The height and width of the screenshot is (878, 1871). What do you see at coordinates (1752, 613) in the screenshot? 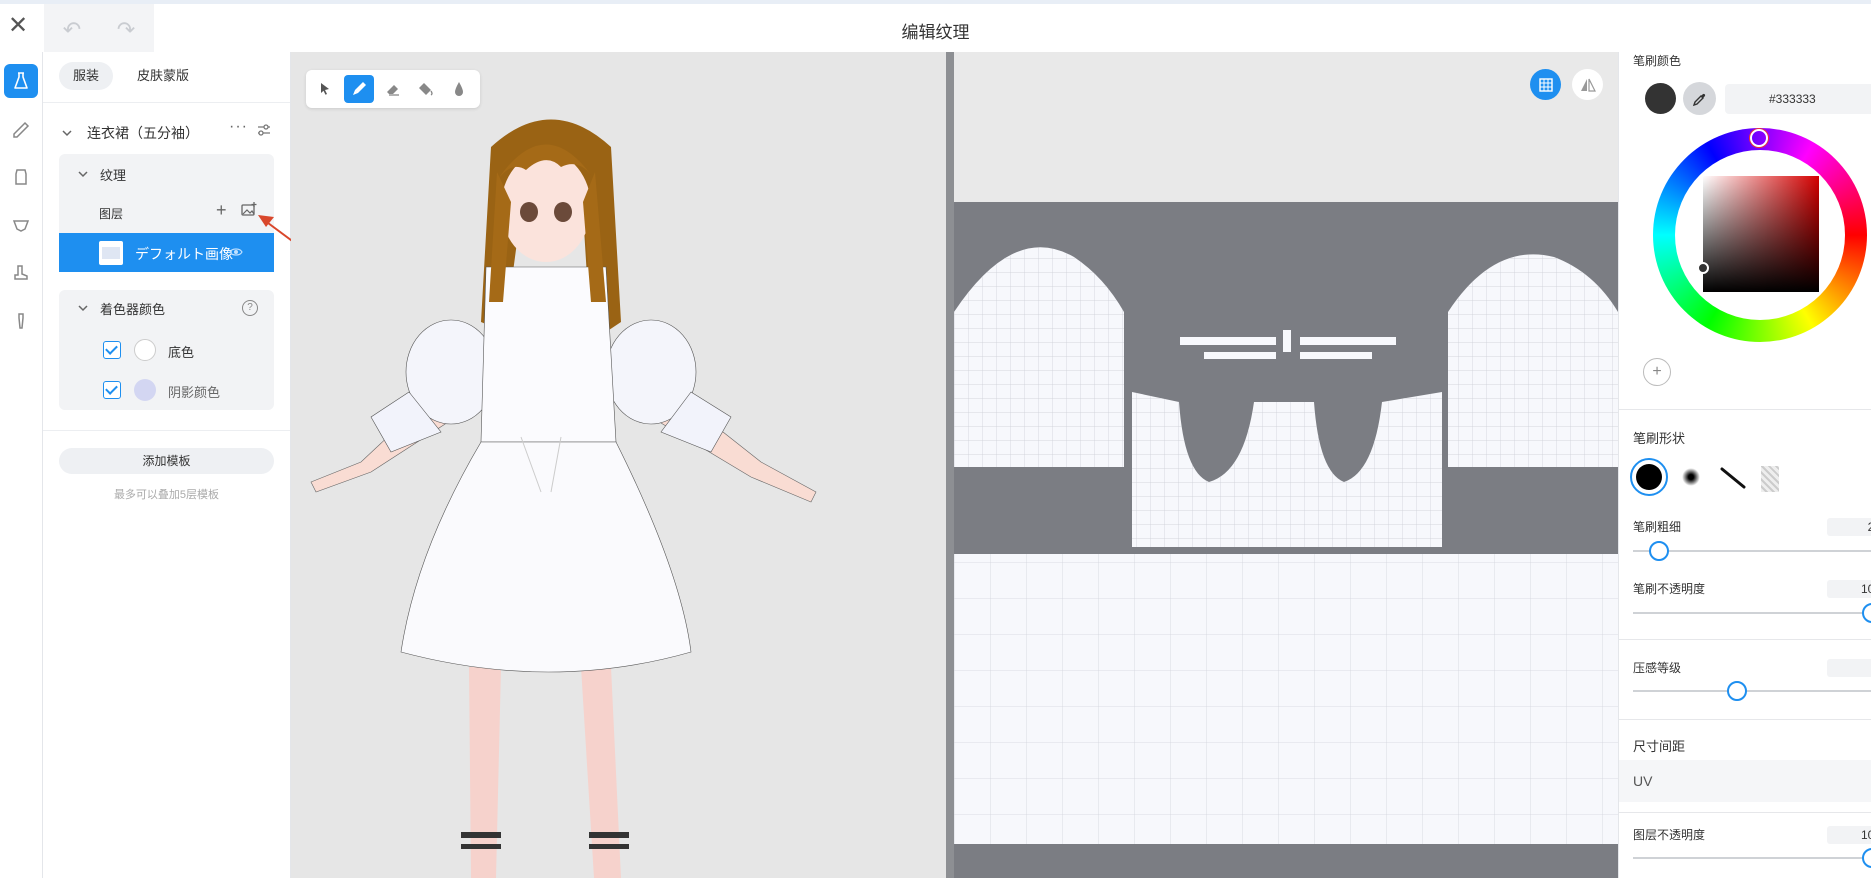
I see `brush-opacity-slider` at bounding box center [1752, 613].